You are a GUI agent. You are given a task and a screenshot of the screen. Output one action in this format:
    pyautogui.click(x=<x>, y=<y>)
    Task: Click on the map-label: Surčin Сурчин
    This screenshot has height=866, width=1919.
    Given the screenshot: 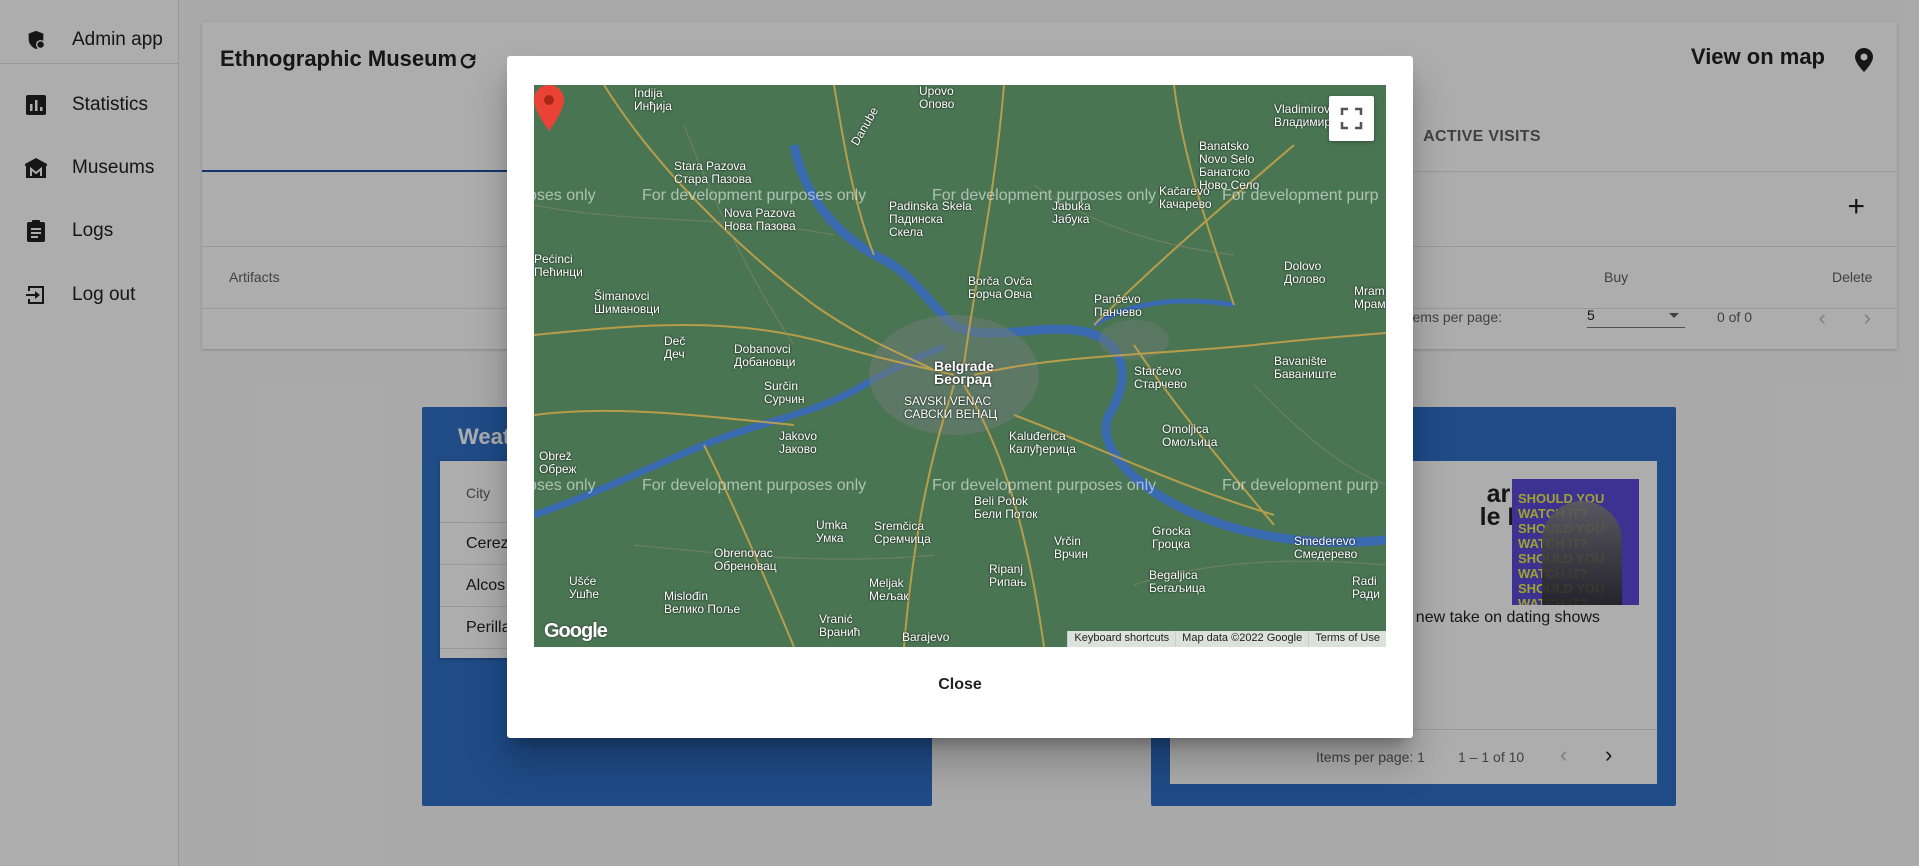 What is the action you would take?
    pyautogui.click(x=784, y=392)
    